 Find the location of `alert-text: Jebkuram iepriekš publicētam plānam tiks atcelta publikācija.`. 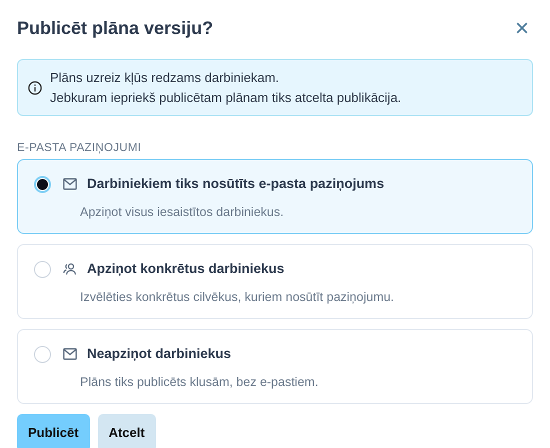

alert-text: Jebkuram iepriekš publicētam plānam tiks atcelta publikācija. is located at coordinates (226, 97).